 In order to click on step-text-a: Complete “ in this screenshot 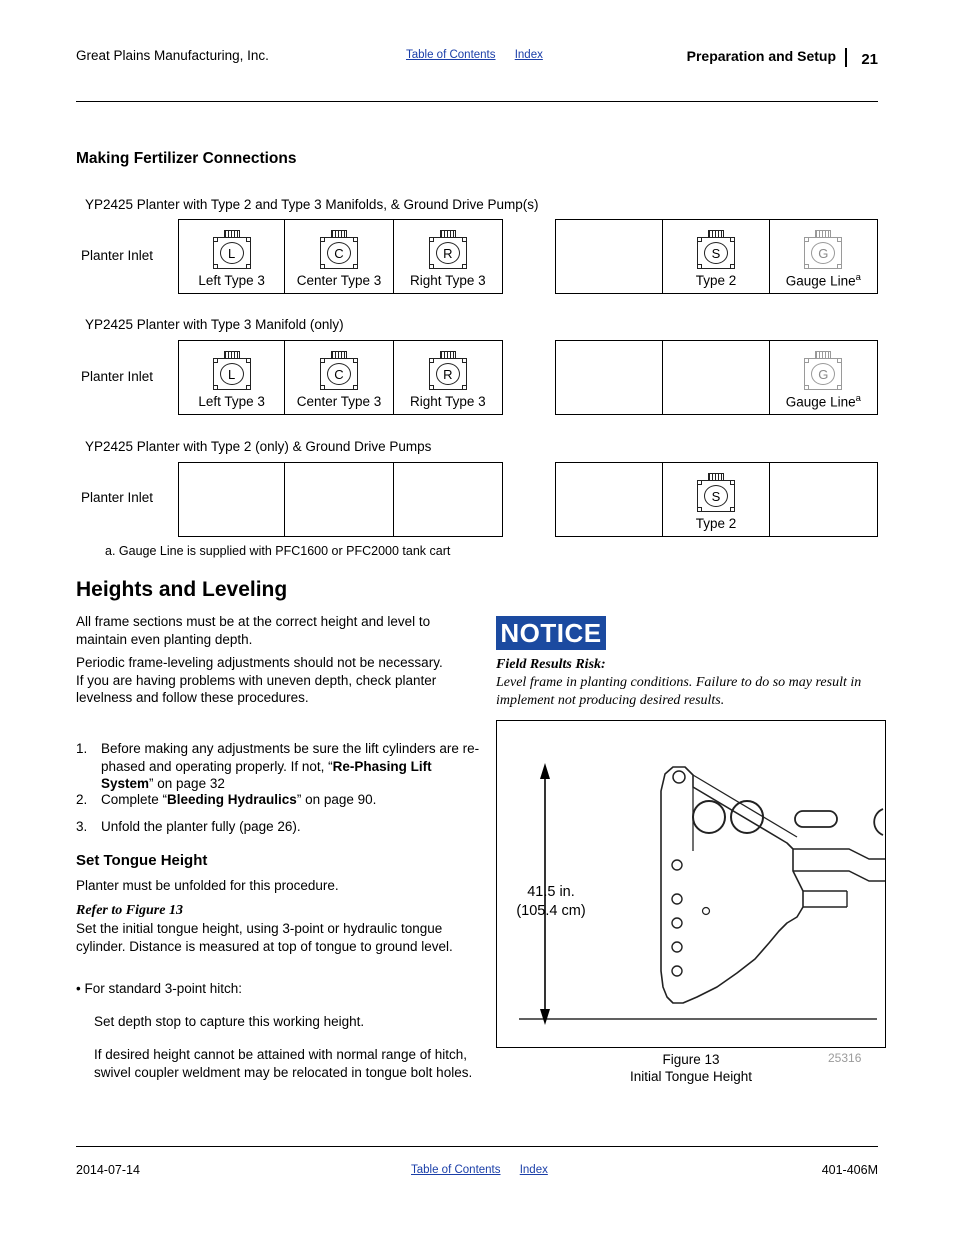, I will do `click(134, 799)`.